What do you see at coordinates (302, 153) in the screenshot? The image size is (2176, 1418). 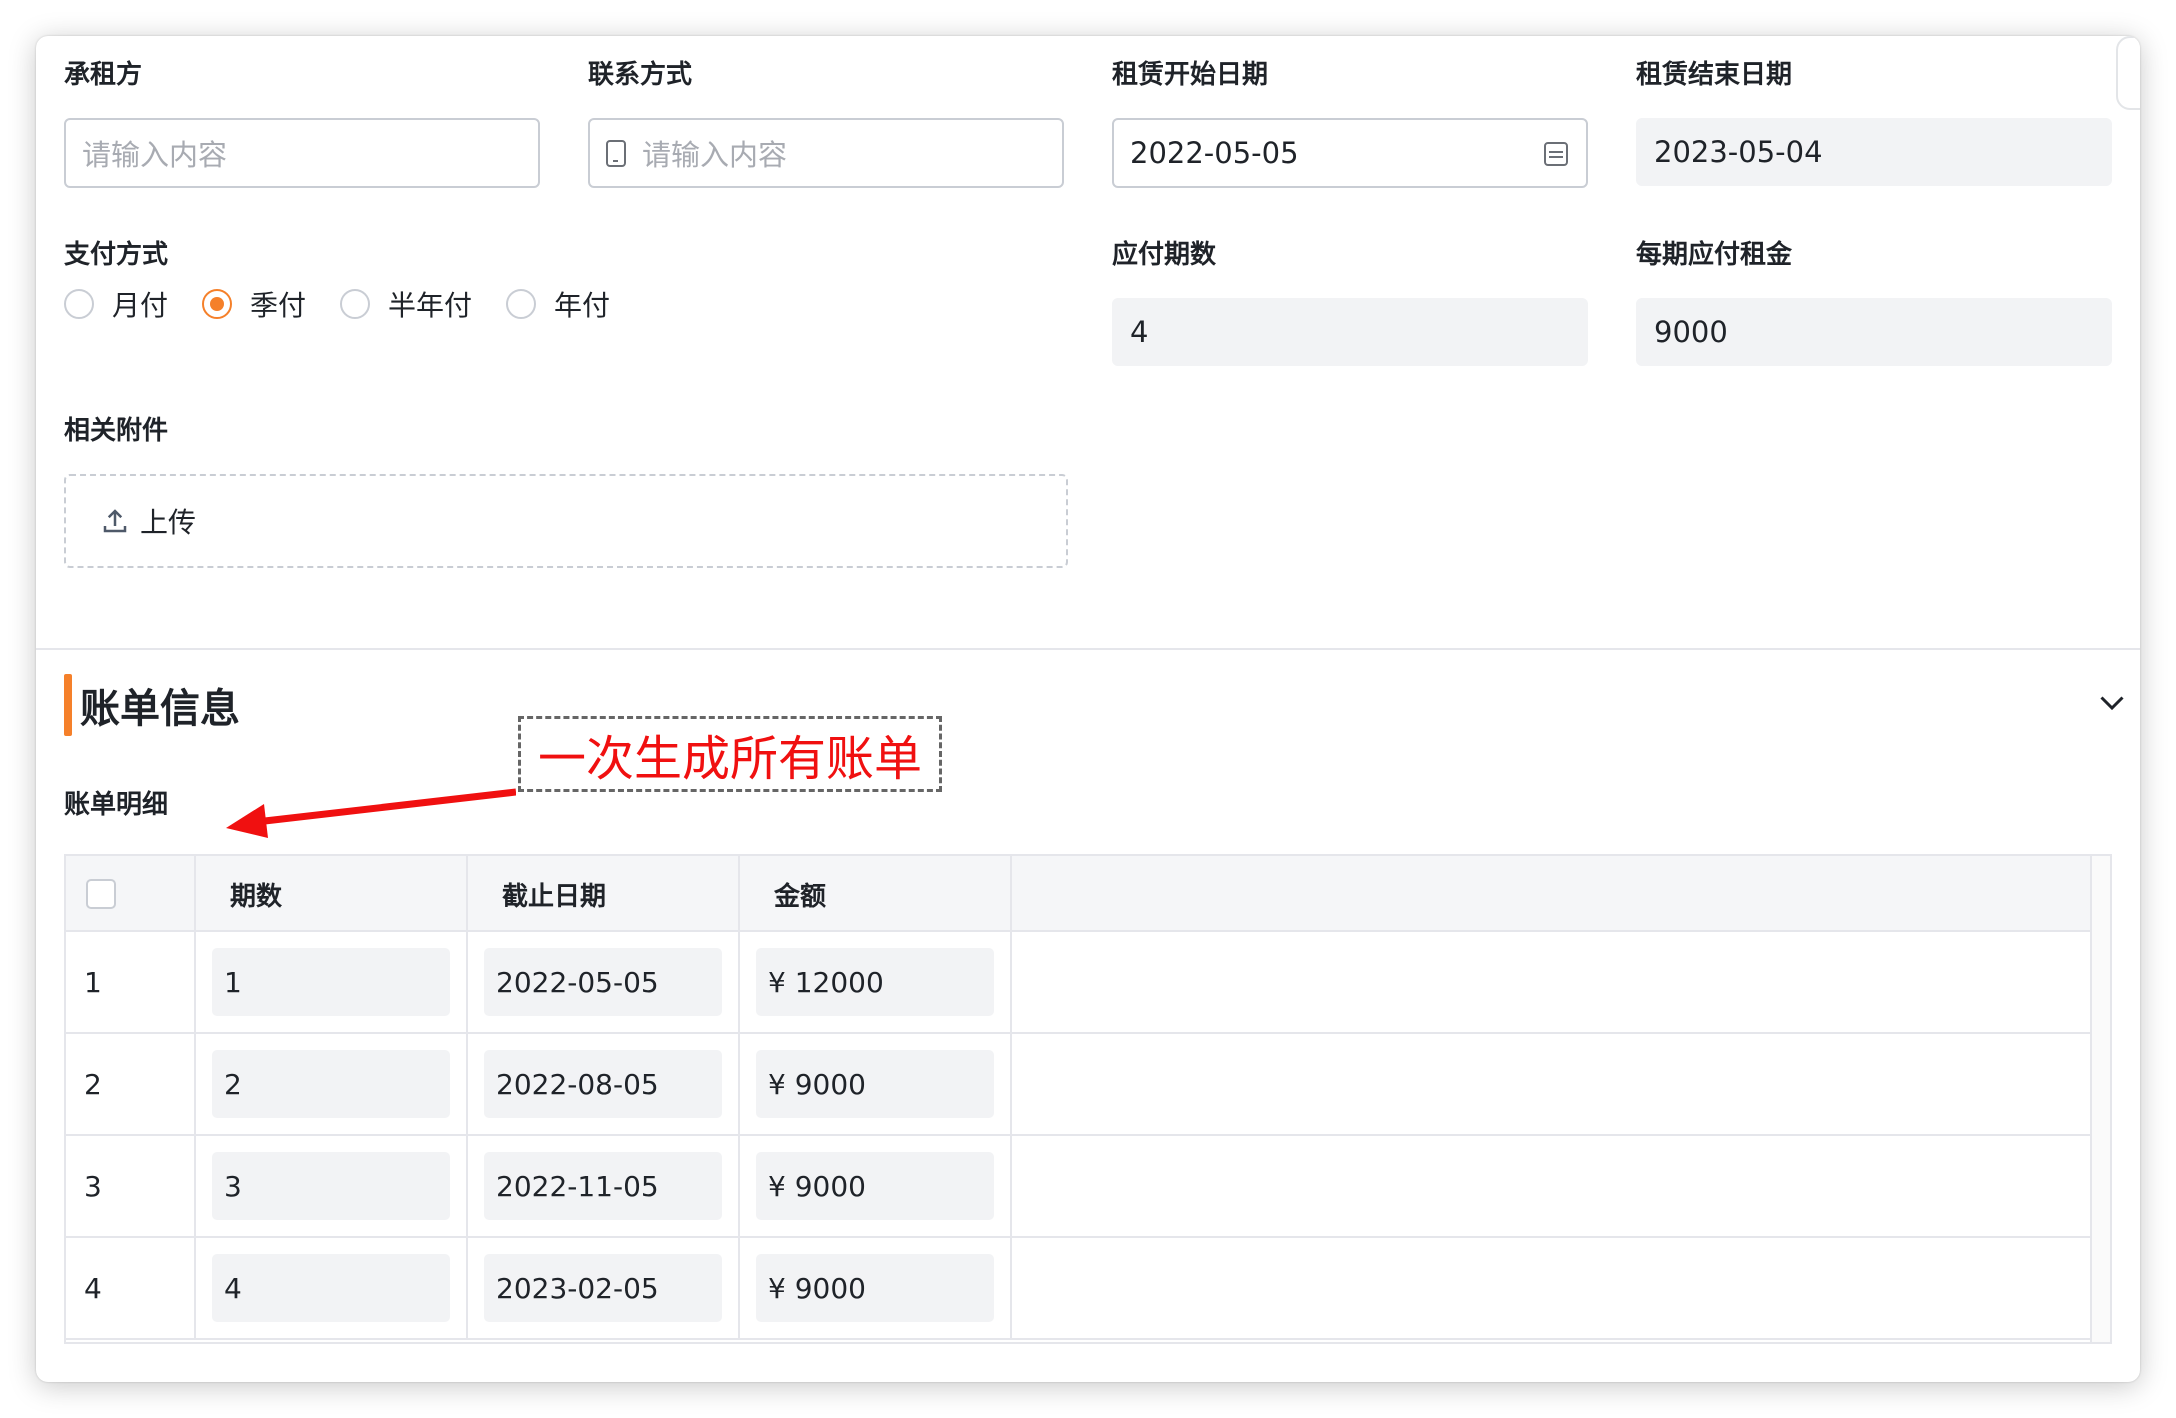 I see `lessee-input: 请输入内容` at bounding box center [302, 153].